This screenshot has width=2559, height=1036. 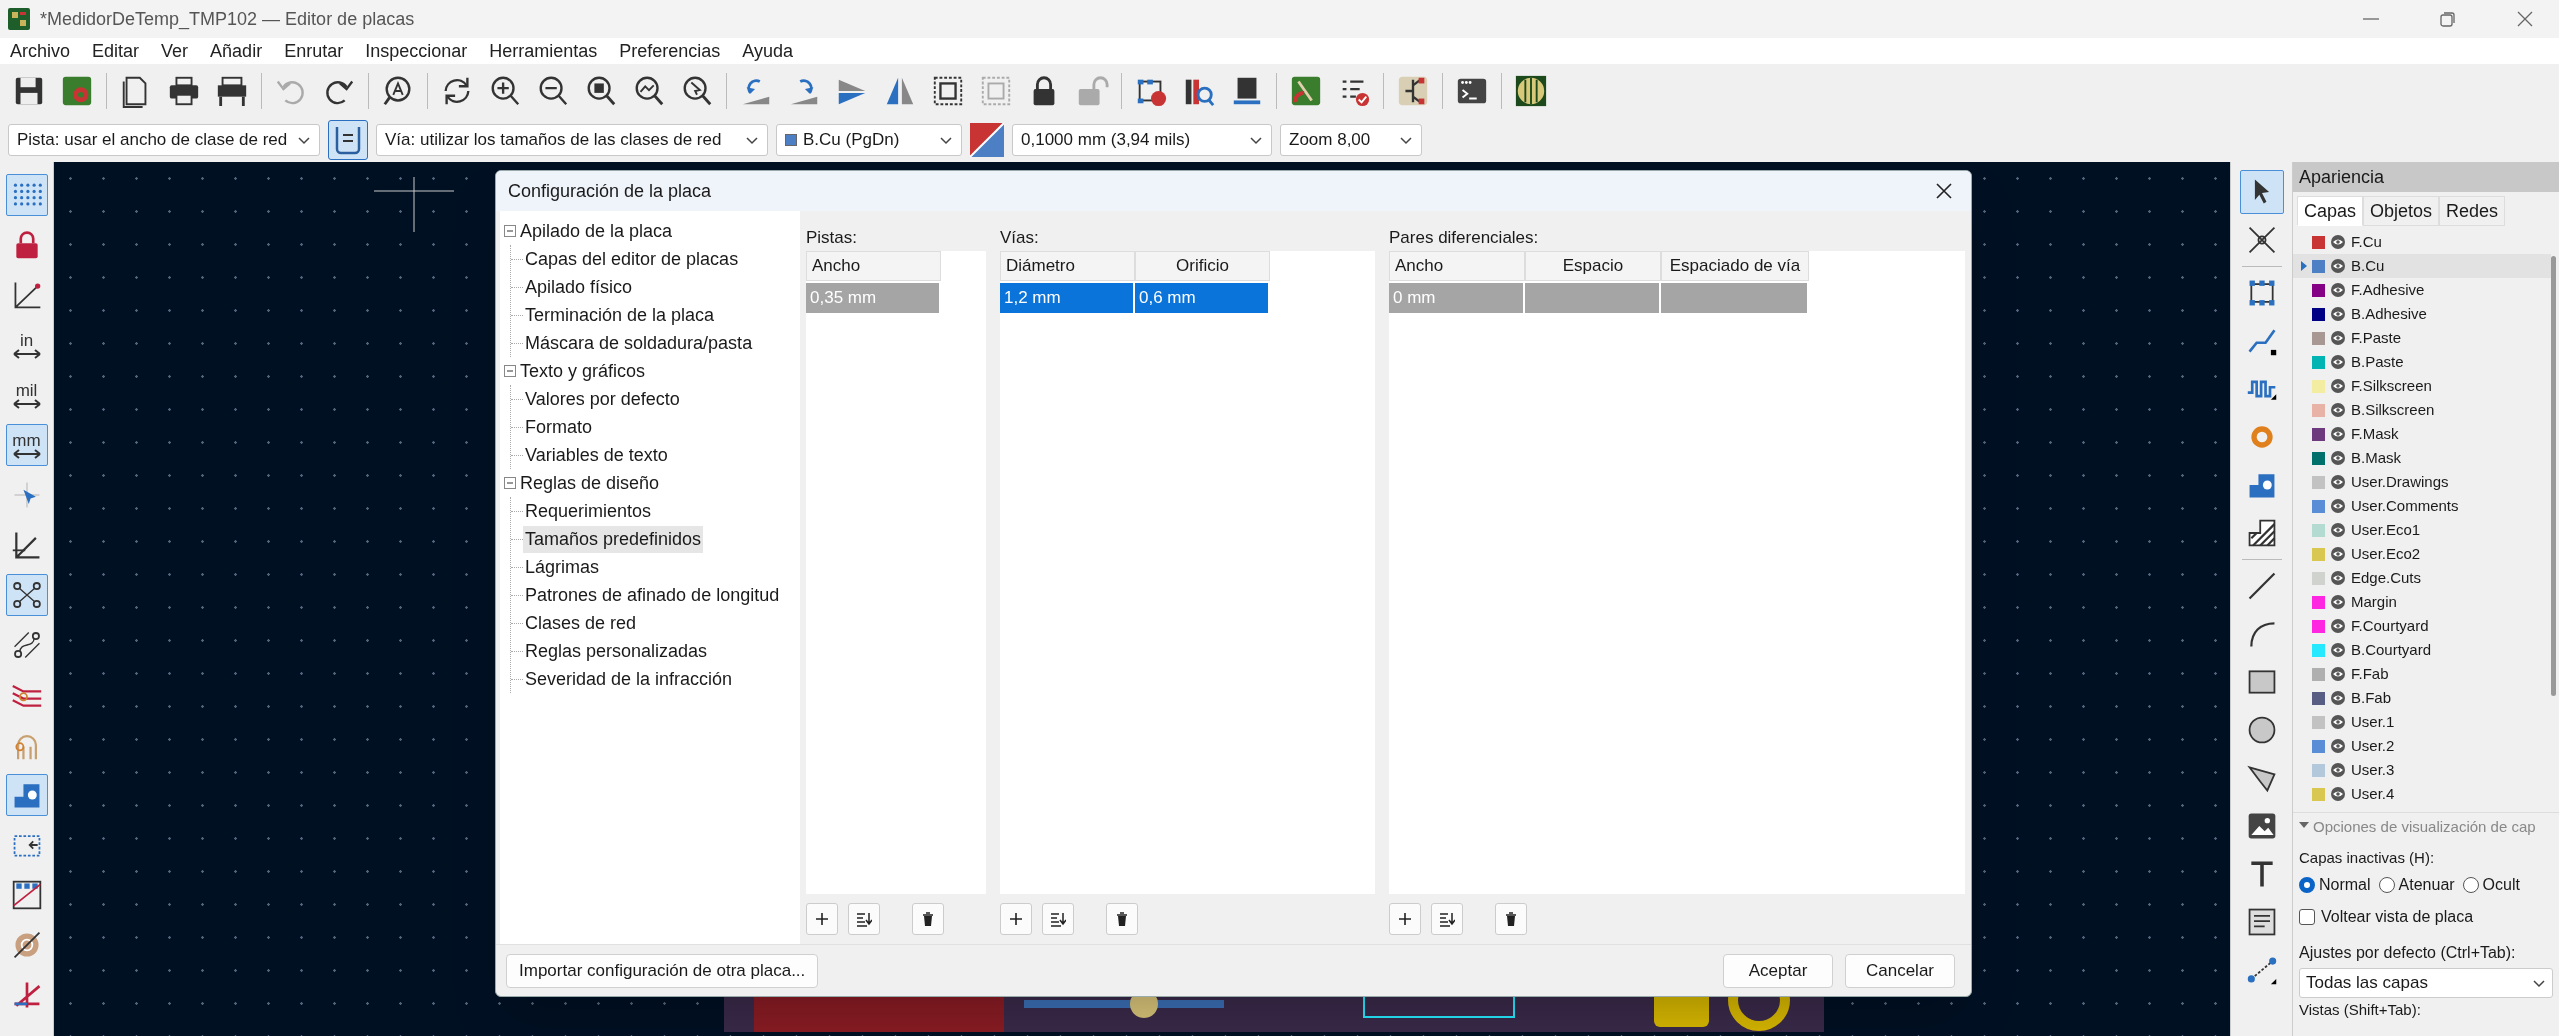 What do you see at coordinates (2422, 722) in the screenshot?
I see `layer-row: User.1` at bounding box center [2422, 722].